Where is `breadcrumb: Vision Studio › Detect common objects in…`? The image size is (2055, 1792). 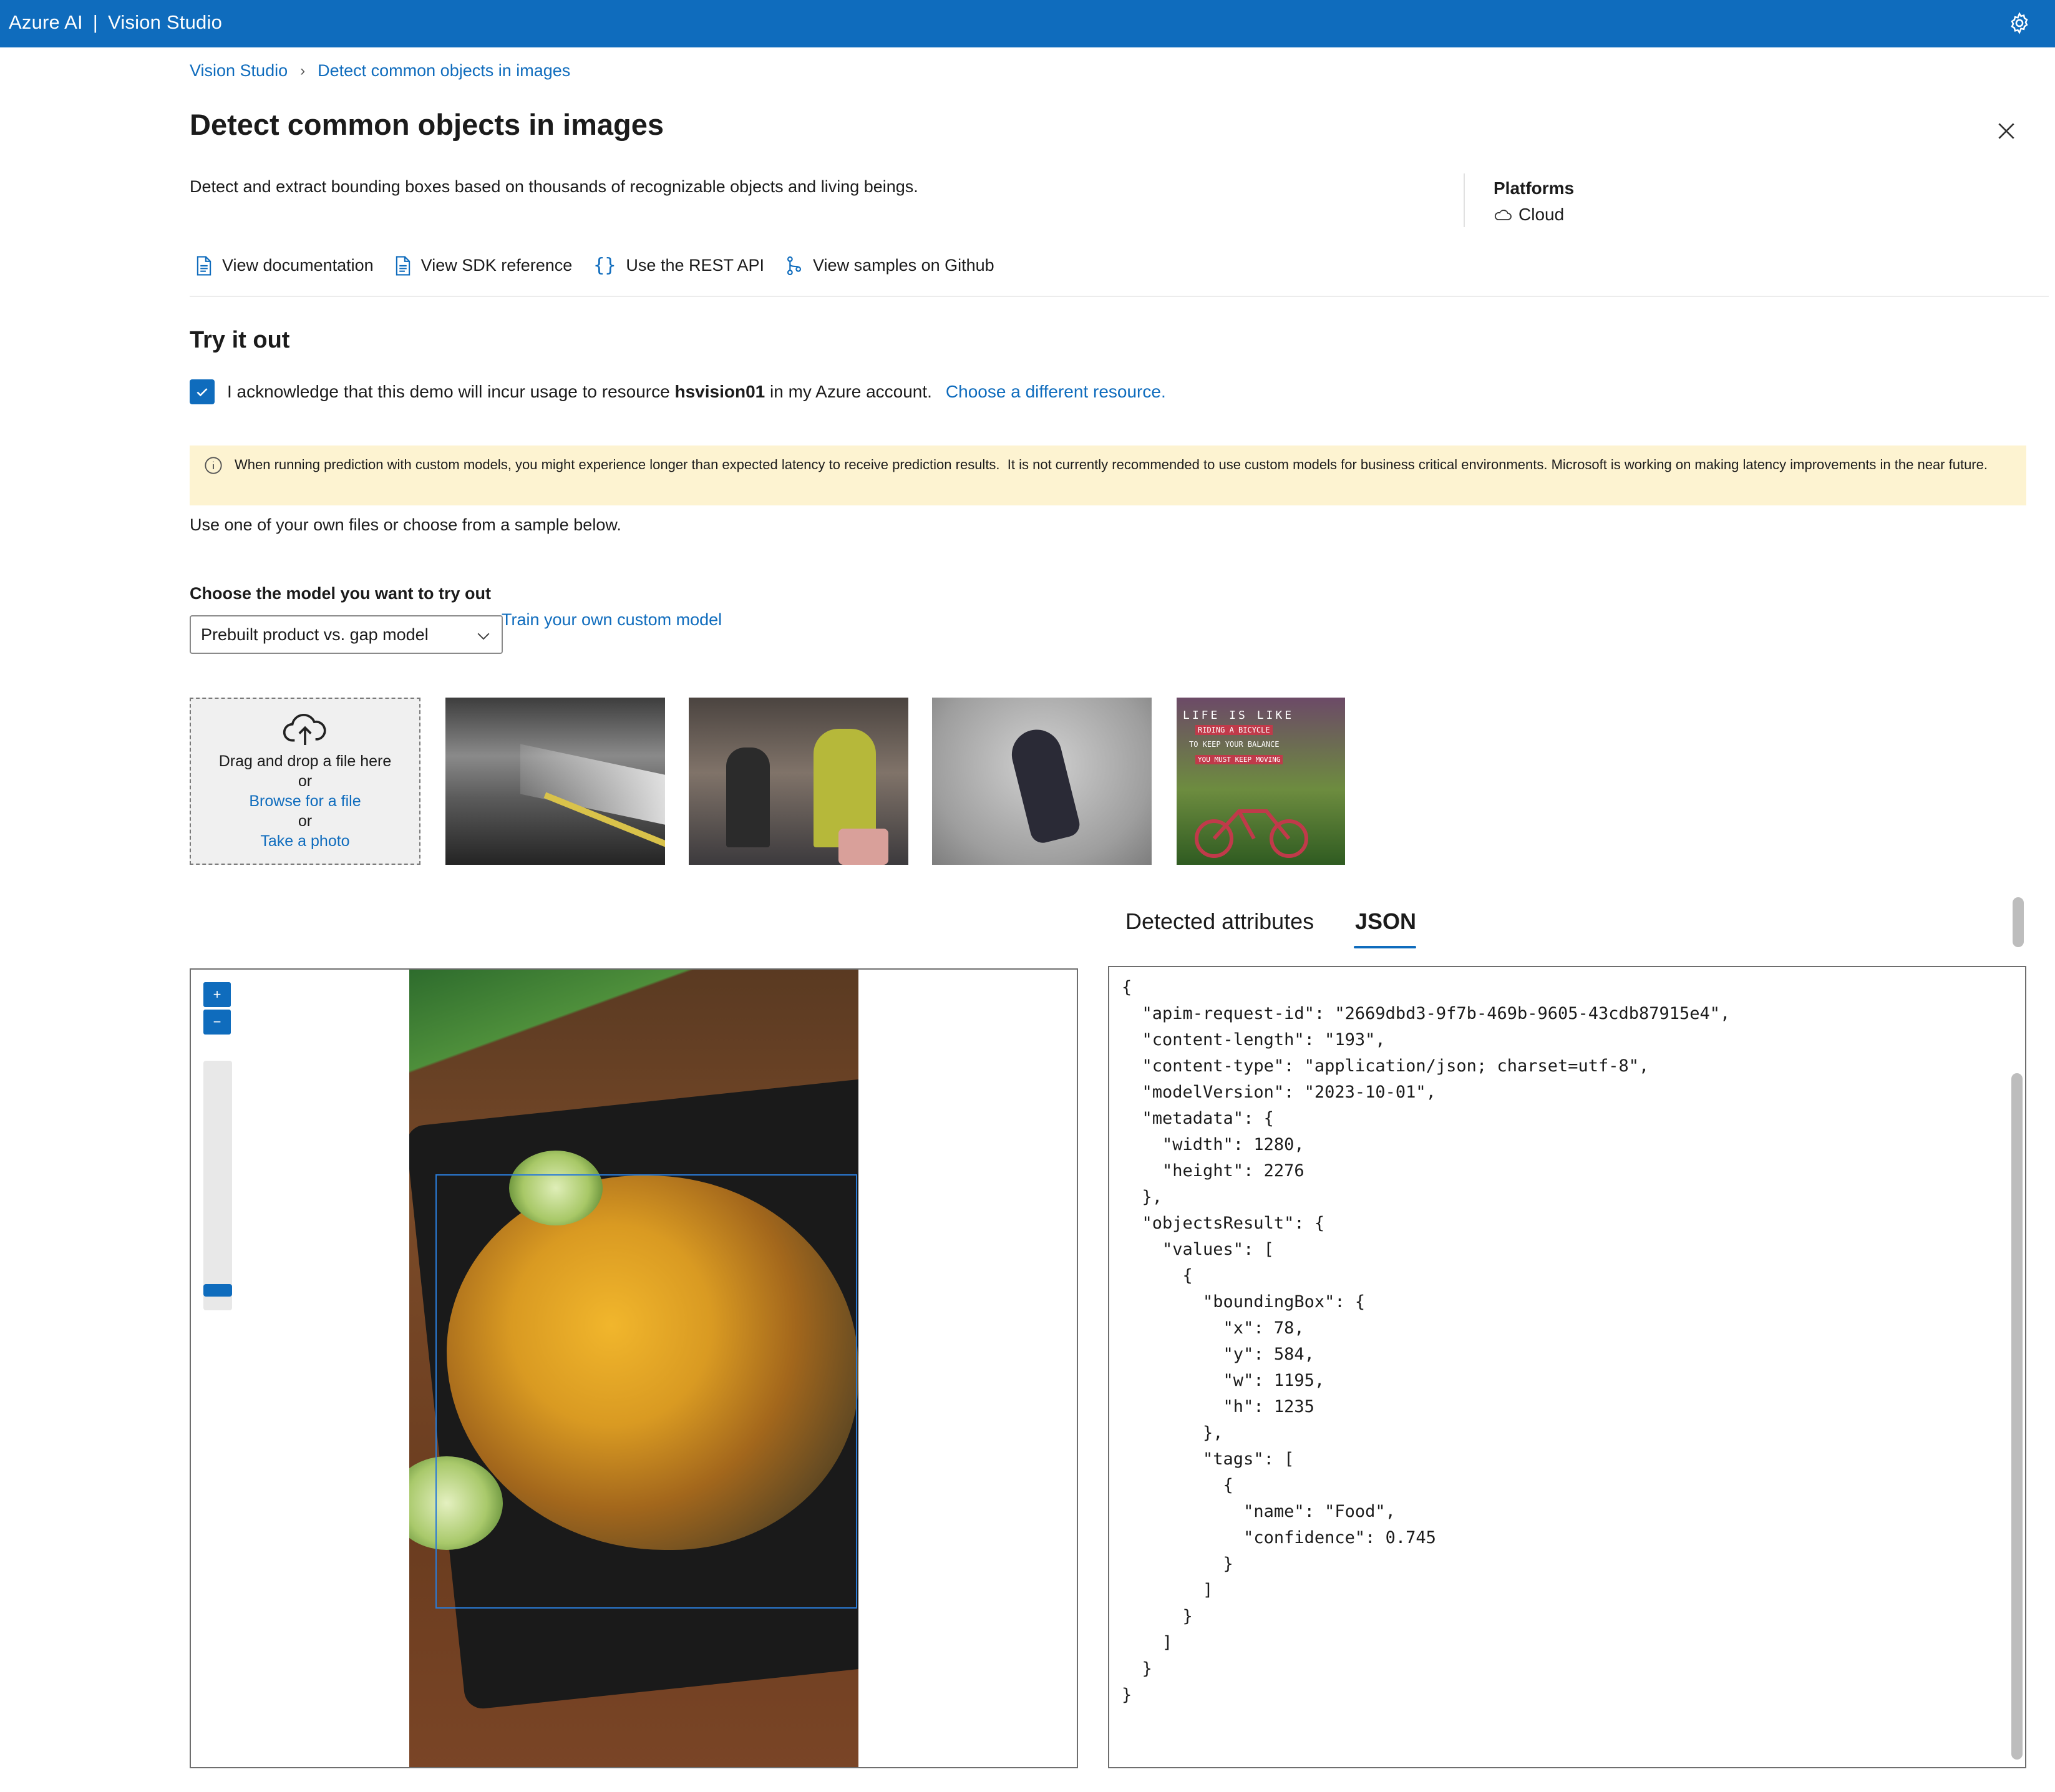 breadcrumb: Vision Studio › Detect common objects in… is located at coordinates (380, 70).